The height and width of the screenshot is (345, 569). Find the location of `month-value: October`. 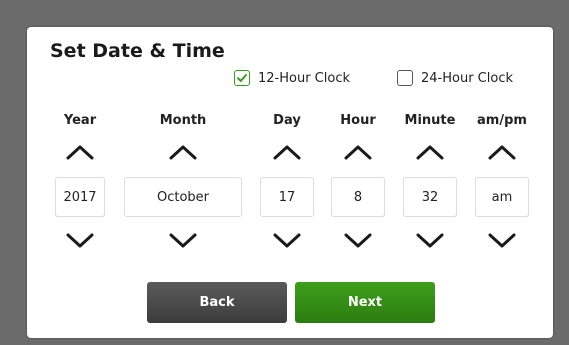

month-value: October is located at coordinates (183, 197).